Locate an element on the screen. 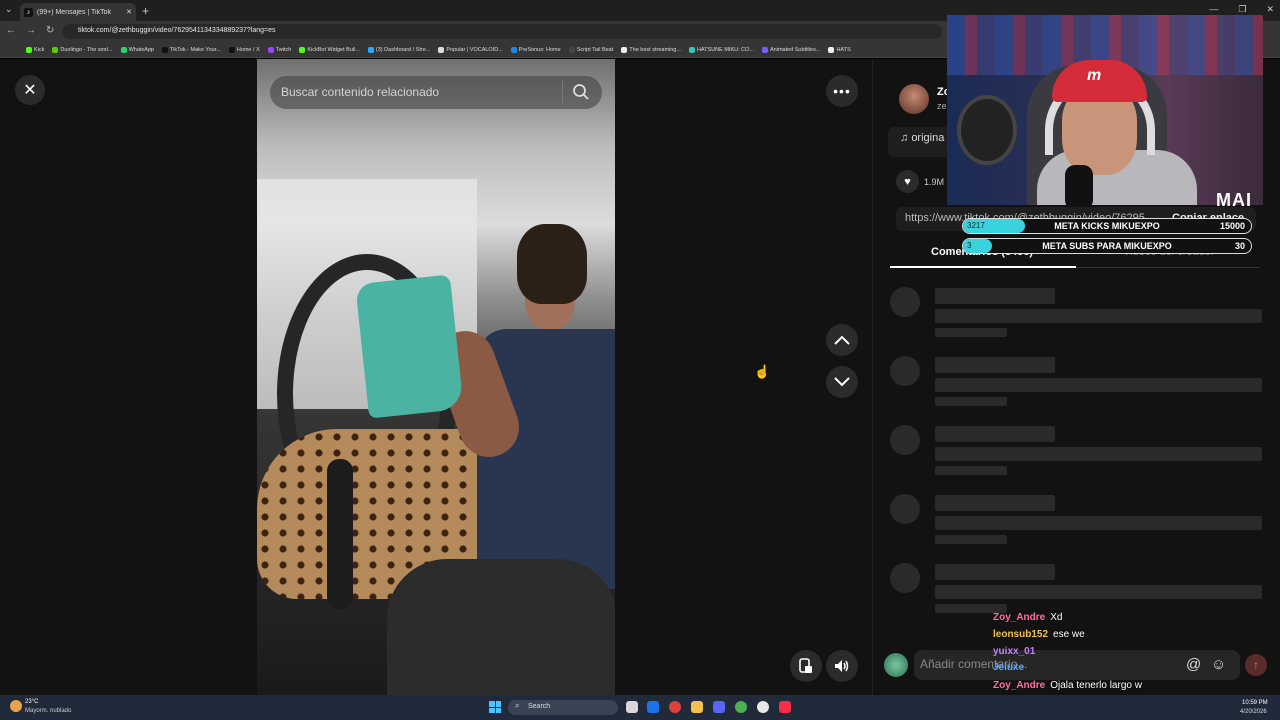 This screenshot has width=1280, height=720. minimize-icon: — is located at coordinates (1213, 9).